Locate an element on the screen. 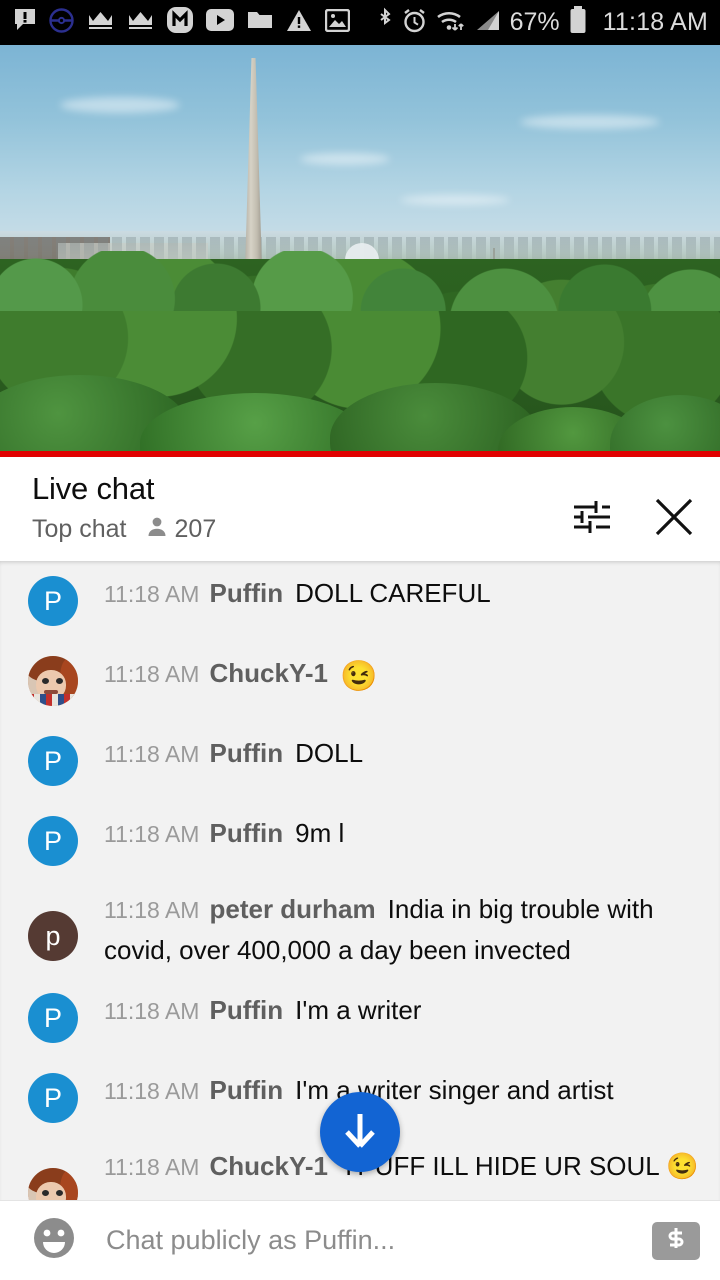 Image resolution: width=720 pixels, height=1280 pixels. scroll-to-bottom-button is located at coordinates (360, 1132).